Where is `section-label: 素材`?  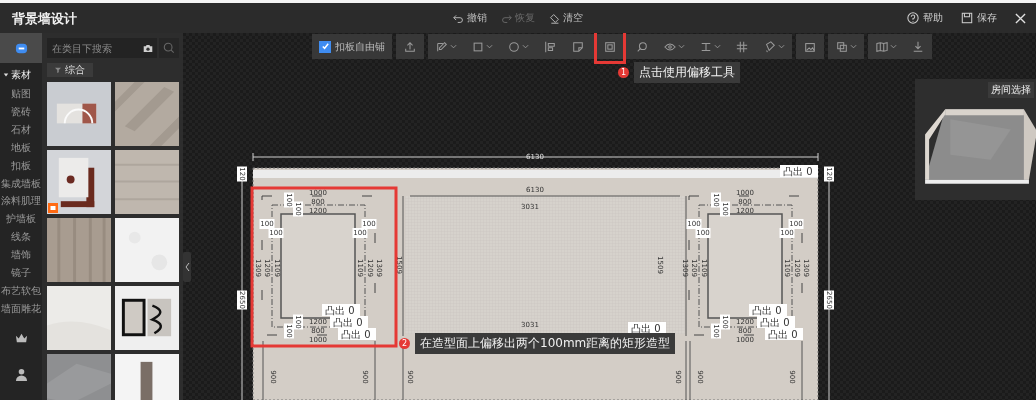
section-label: 素材 is located at coordinates (21, 75).